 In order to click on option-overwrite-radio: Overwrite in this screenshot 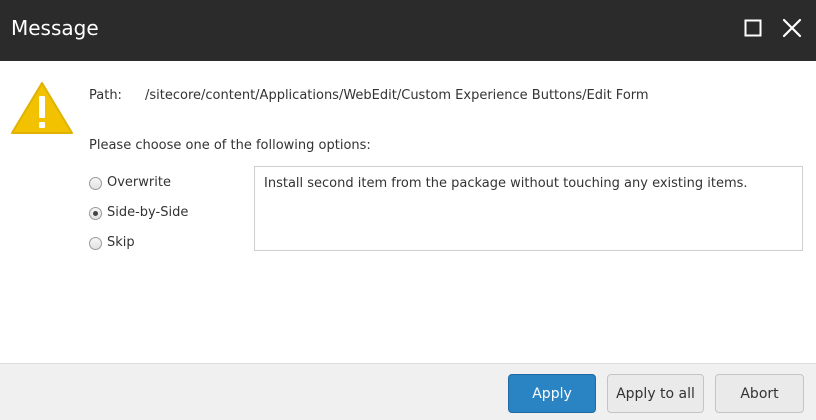, I will do `click(130, 183)`.